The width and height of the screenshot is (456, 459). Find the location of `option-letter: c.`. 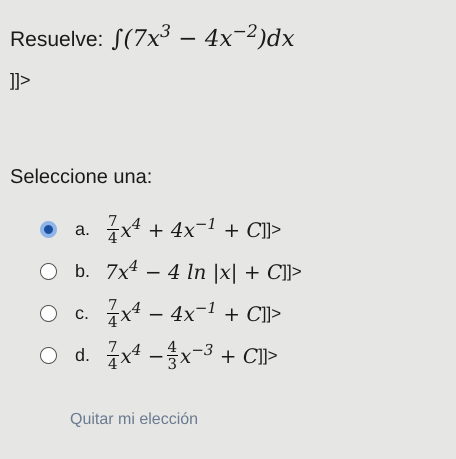

option-letter: c. is located at coordinates (82, 313).